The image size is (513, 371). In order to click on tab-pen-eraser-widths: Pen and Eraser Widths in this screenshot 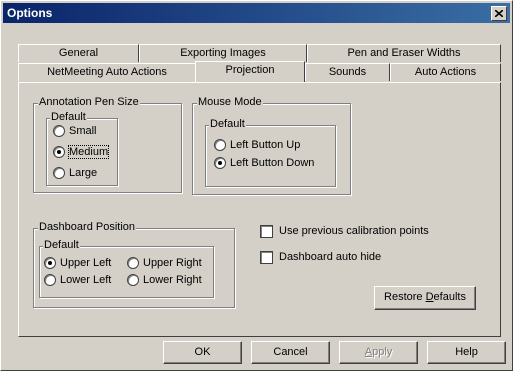, I will do `click(404, 53)`.